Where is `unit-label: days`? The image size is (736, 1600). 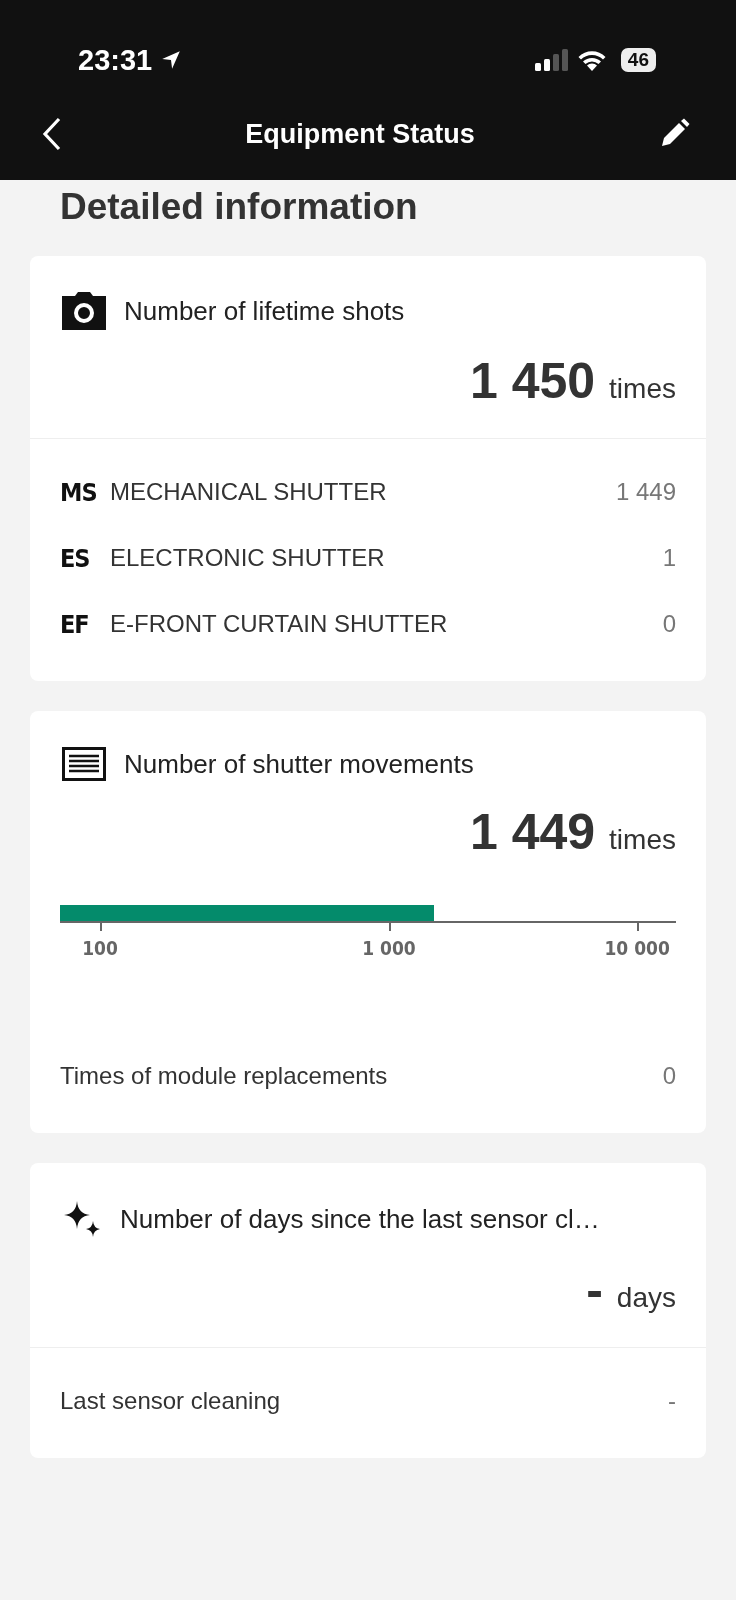
unit-label: days is located at coordinates (646, 1298).